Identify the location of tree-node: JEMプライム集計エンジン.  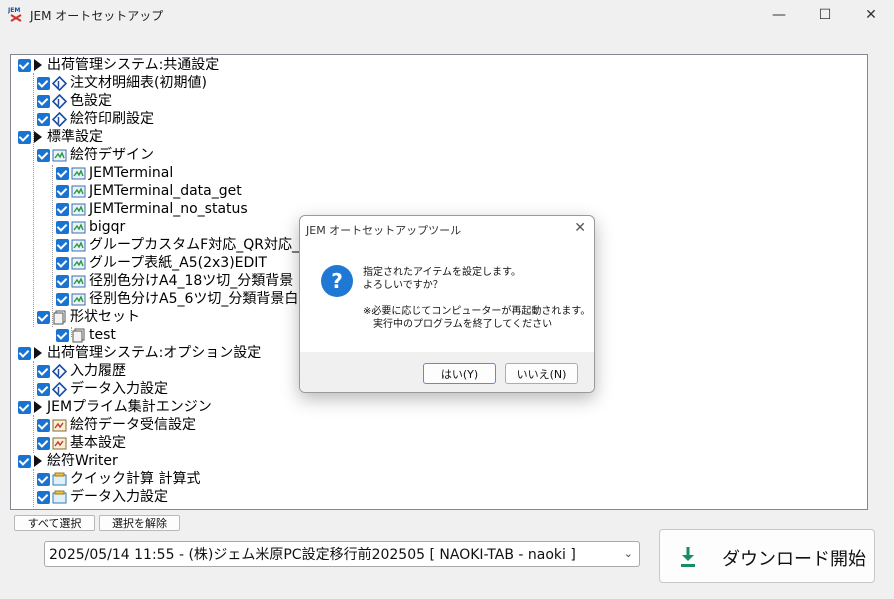
(115, 407).